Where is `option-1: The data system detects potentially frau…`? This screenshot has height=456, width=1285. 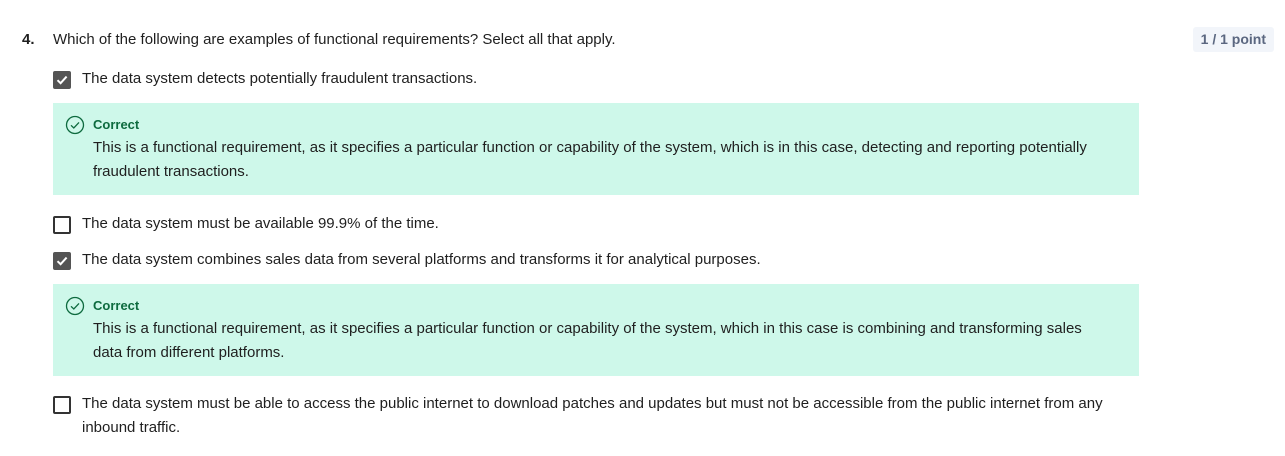
option-1: The data system detects potentially frau… is located at coordinates (265, 80).